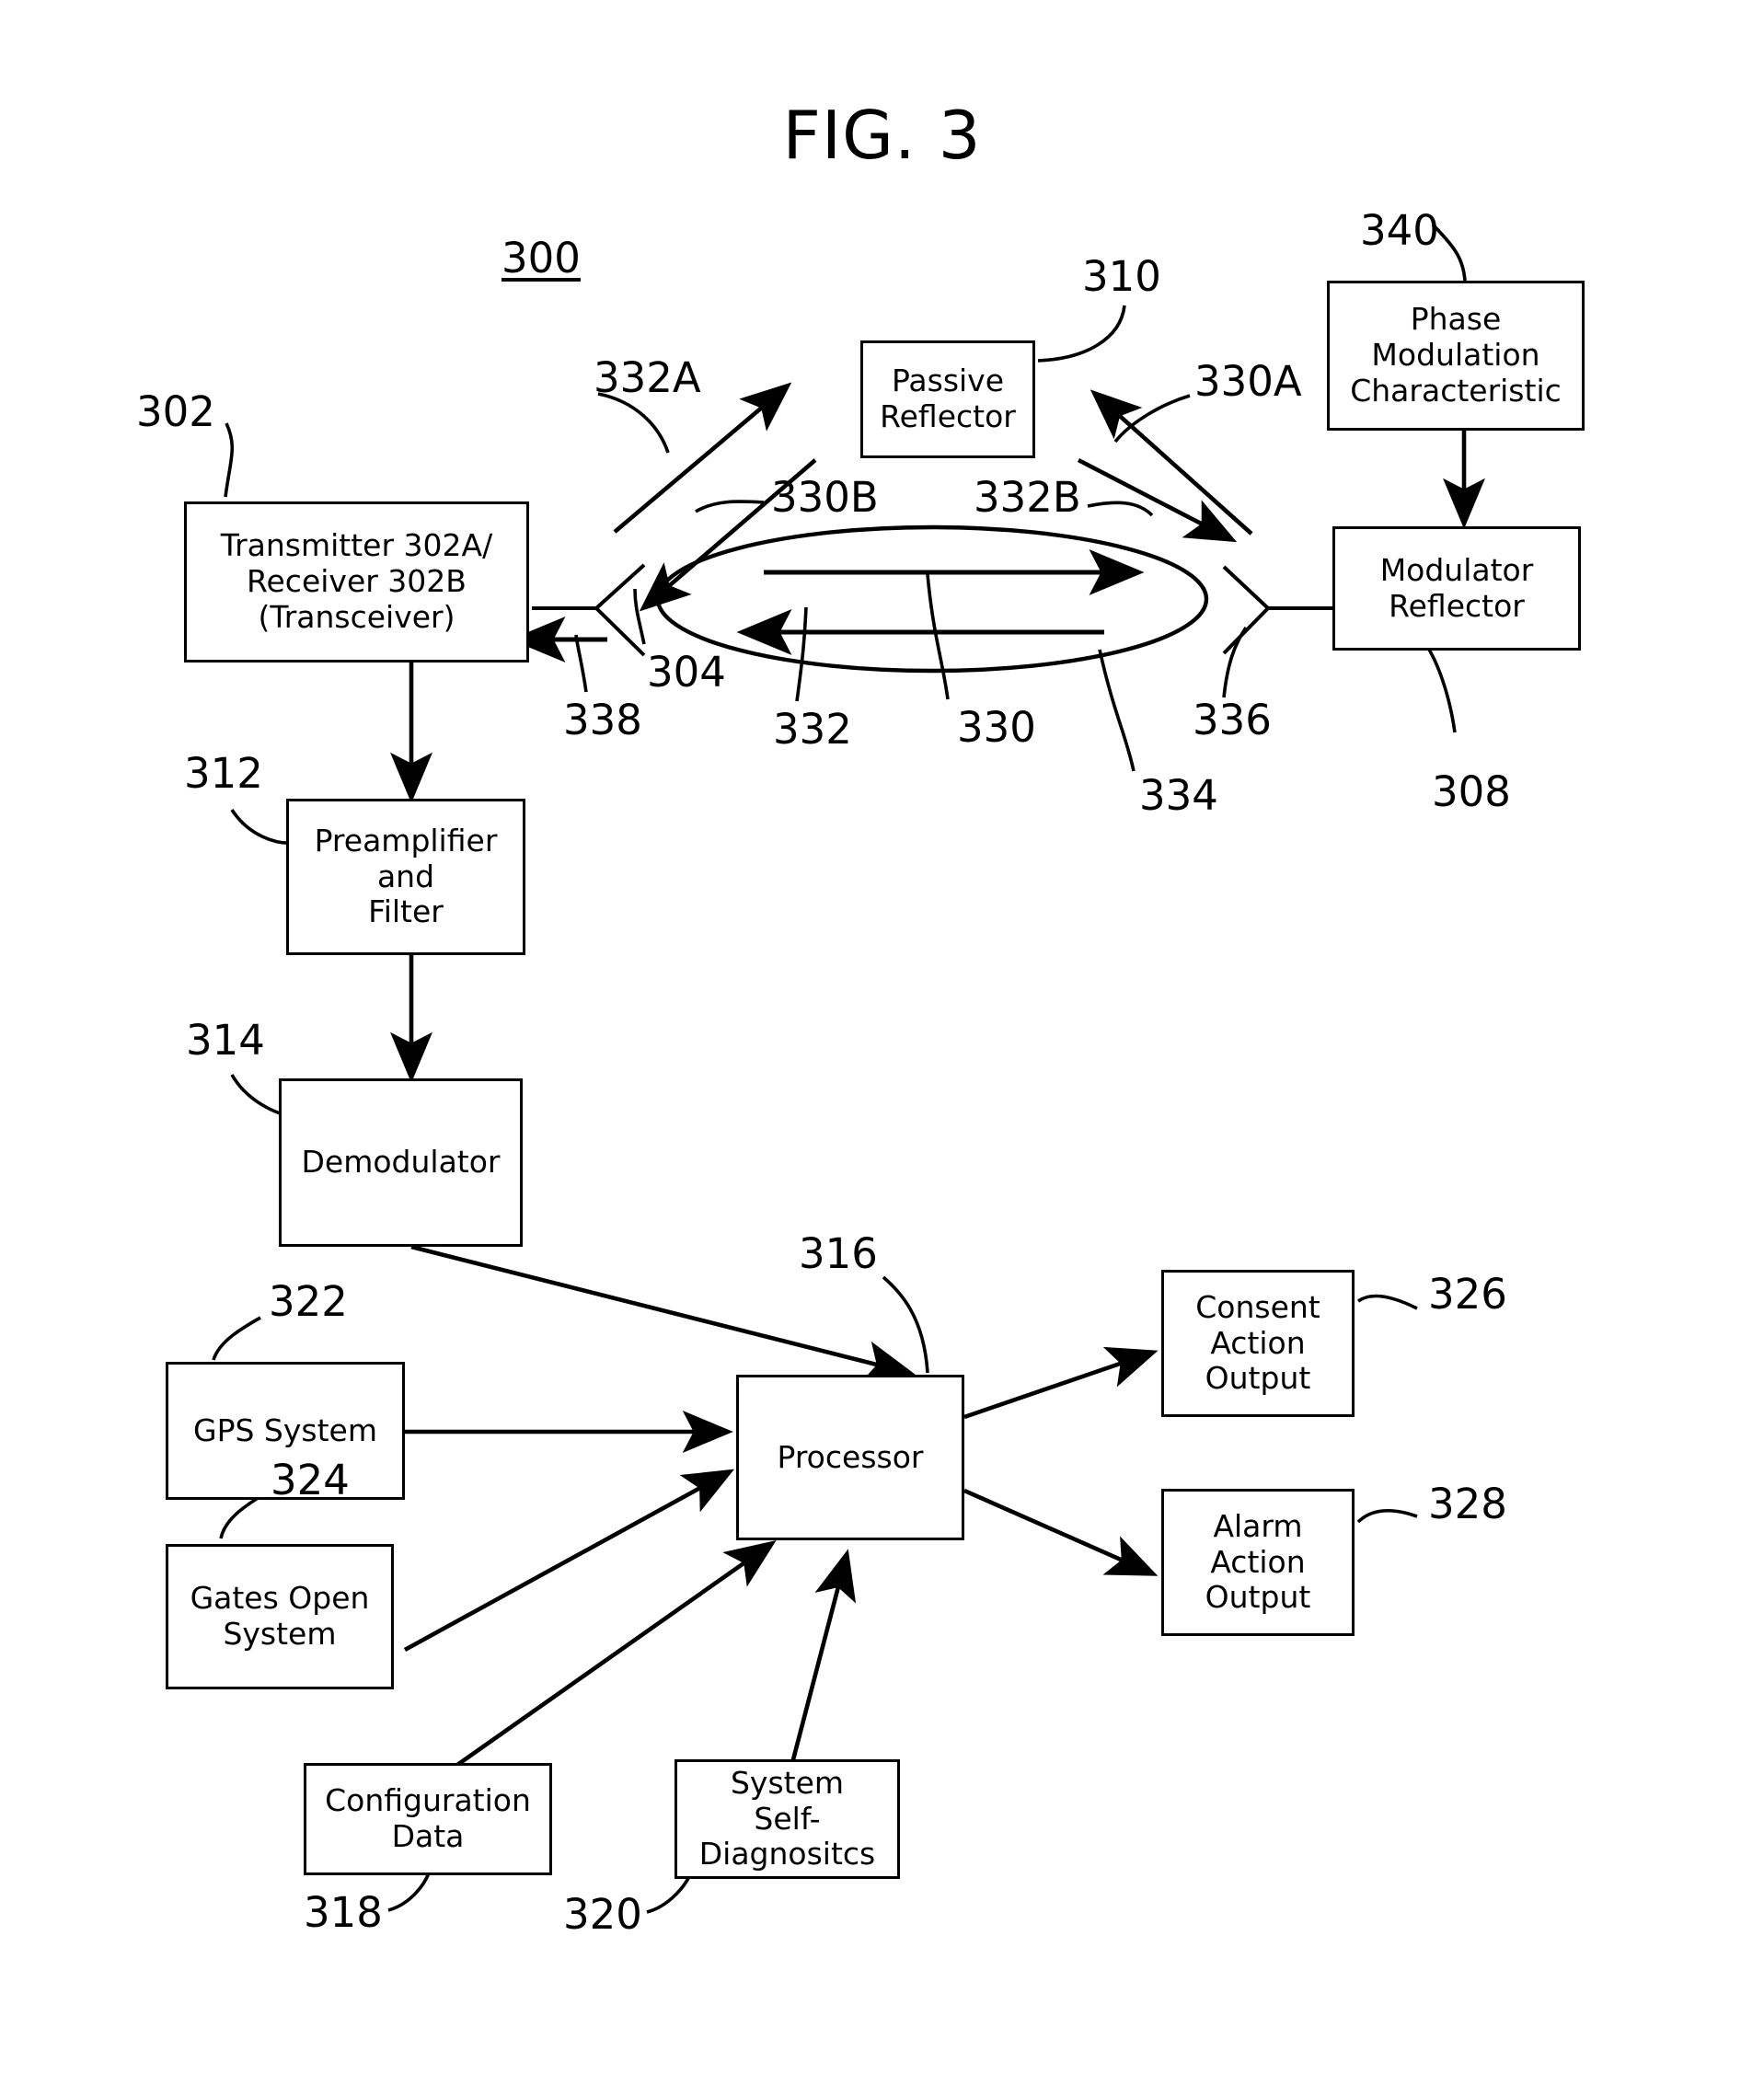 This screenshot has height=2074, width=1764. I want to click on gates-open-system-label: Gates Open System, so click(280, 1616).